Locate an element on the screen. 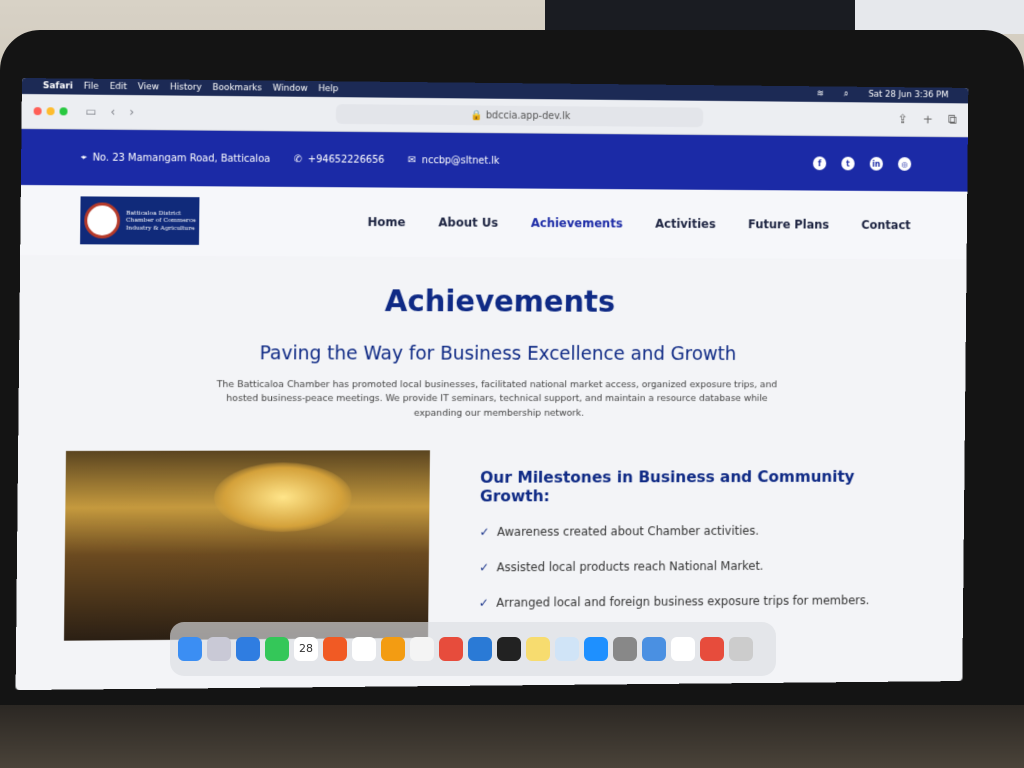  safari-icon is located at coordinates (248, 649).